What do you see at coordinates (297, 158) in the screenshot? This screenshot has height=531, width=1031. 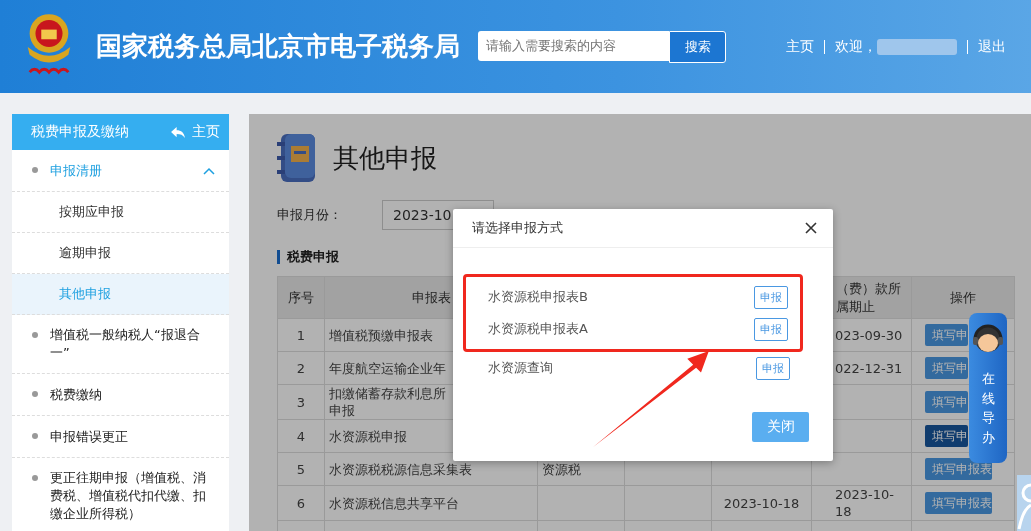 I see `notebook-icon` at bounding box center [297, 158].